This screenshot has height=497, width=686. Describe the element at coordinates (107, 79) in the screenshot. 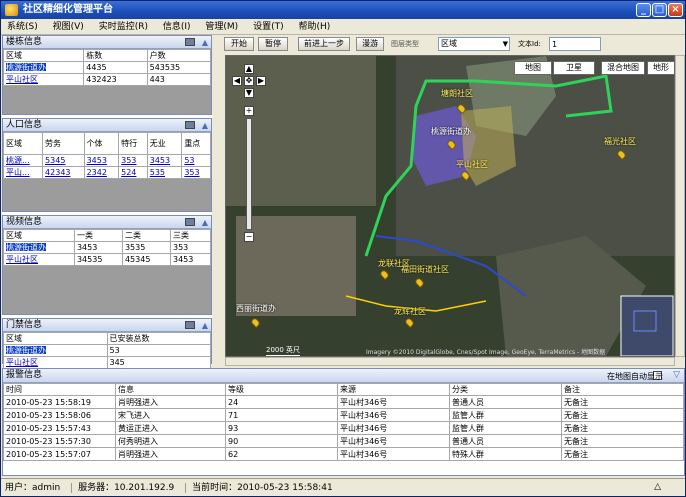

I see `table-row: 平山社区 432423 443` at that location.